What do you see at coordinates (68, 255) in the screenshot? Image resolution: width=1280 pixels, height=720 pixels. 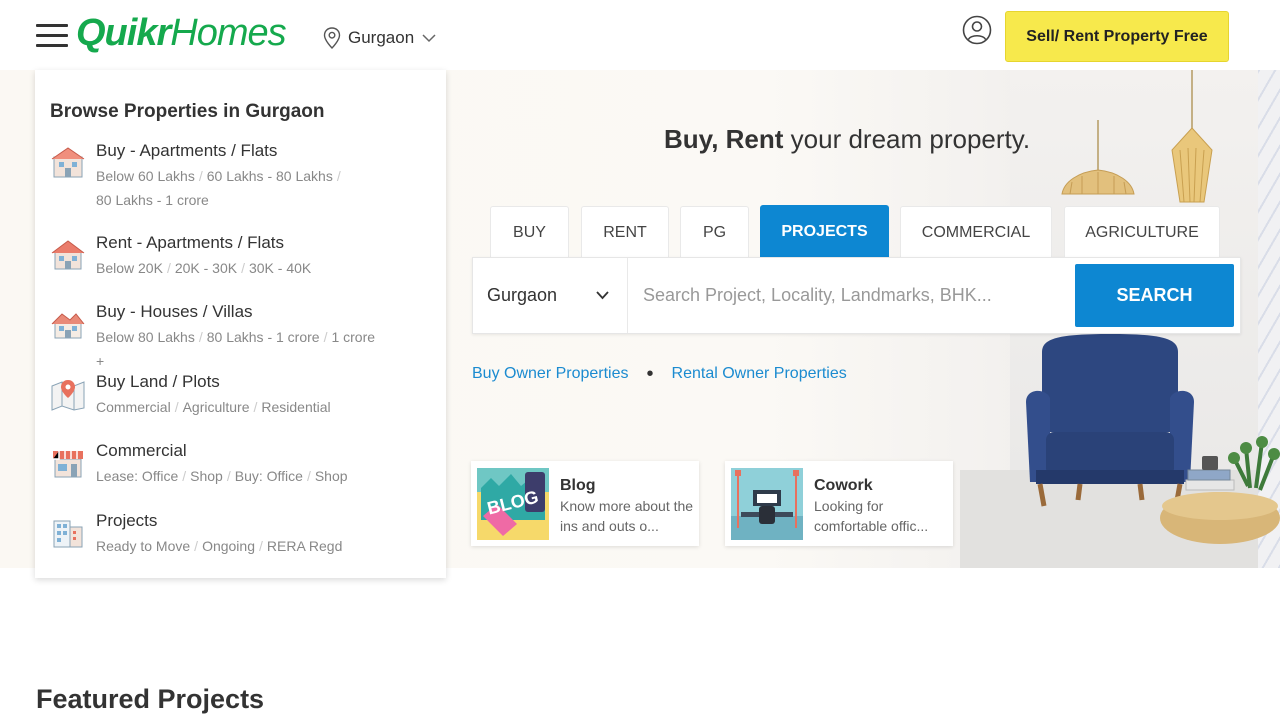 I see `rent-house-icon` at bounding box center [68, 255].